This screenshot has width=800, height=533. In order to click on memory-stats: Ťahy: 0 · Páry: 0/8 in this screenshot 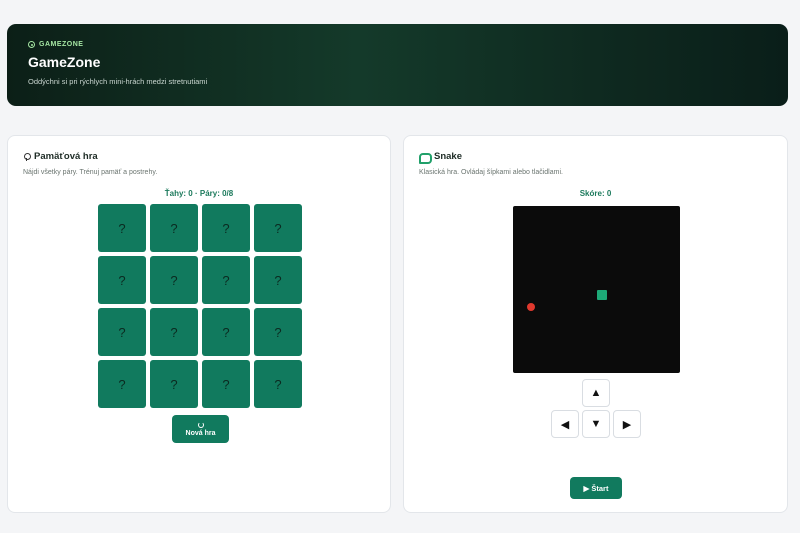, I will do `click(199, 193)`.